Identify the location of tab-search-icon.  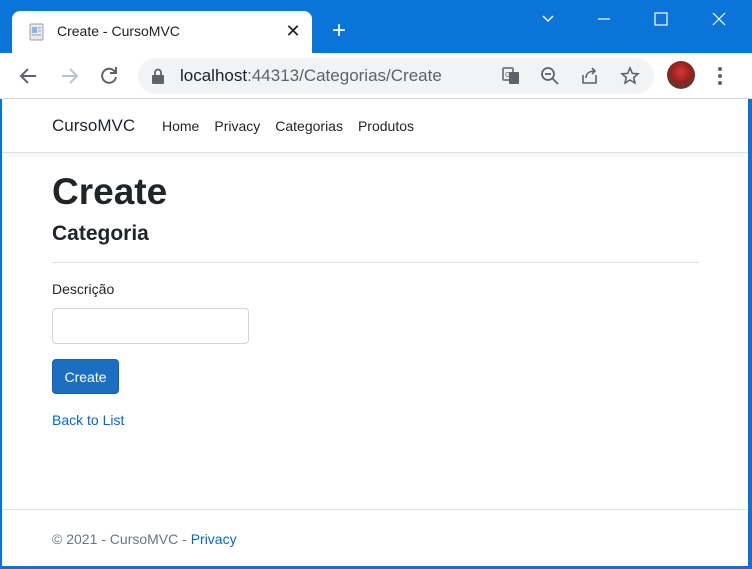
(548, 19).